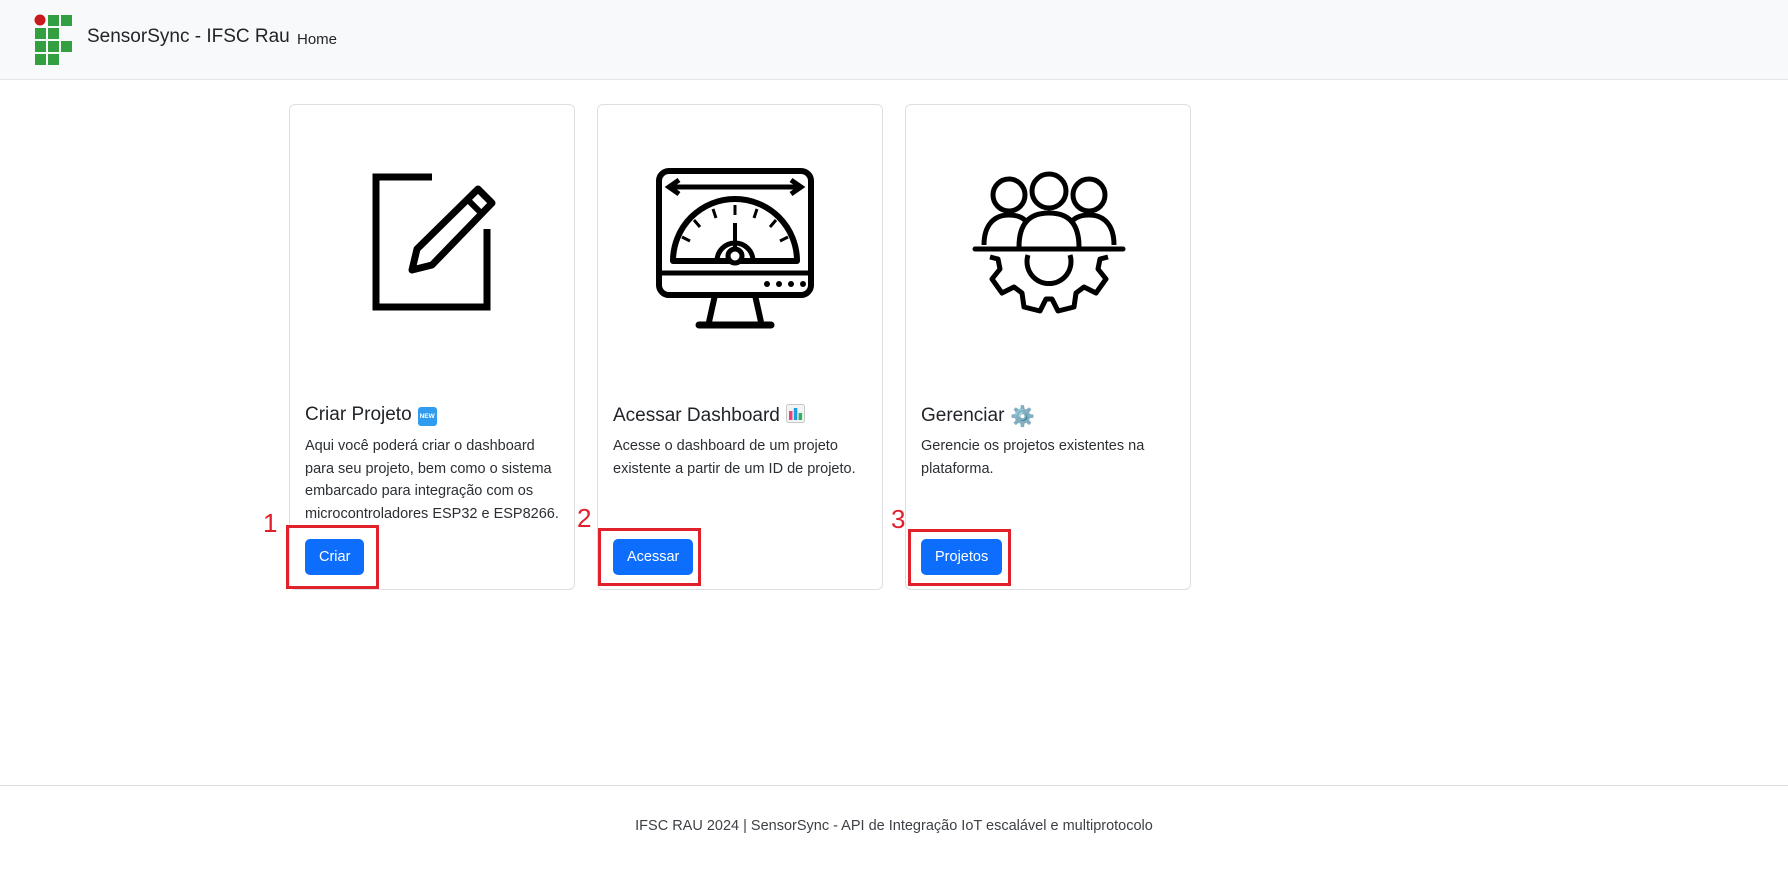 The height and width of the screenshot is (895, 1788). Describe the element at coordinates (317, 39) in the screenshot. I see `nav-link-home: Home` at that location.